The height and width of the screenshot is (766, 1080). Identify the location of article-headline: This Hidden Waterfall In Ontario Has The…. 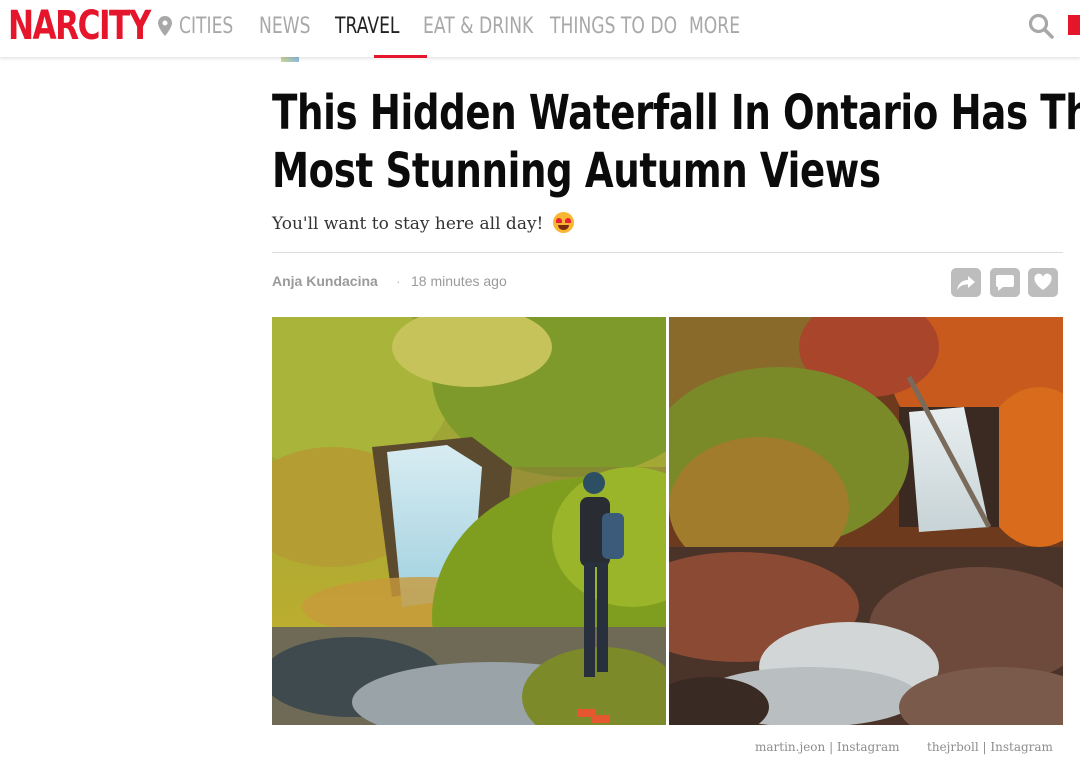
(676, 142).